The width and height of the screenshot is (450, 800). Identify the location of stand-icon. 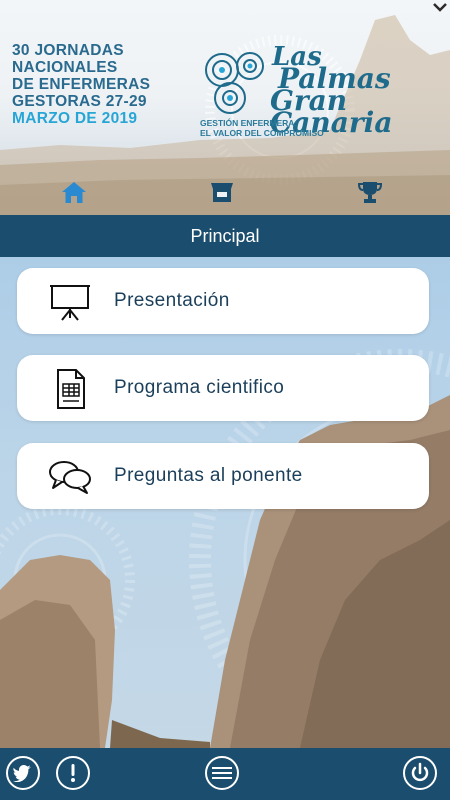
(222, 192).